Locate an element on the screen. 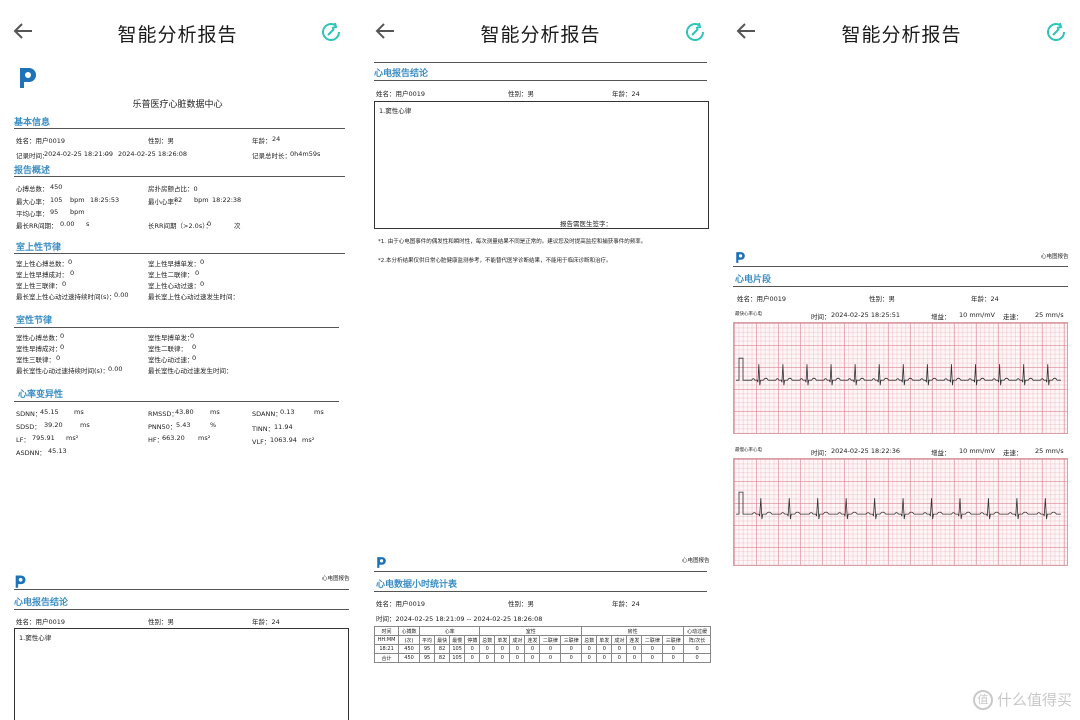 Image resolution: width=1080 pixels, height=720 pixels. doctor-signature-label: 报告需医生签字： is located at coordinates (586, 224).